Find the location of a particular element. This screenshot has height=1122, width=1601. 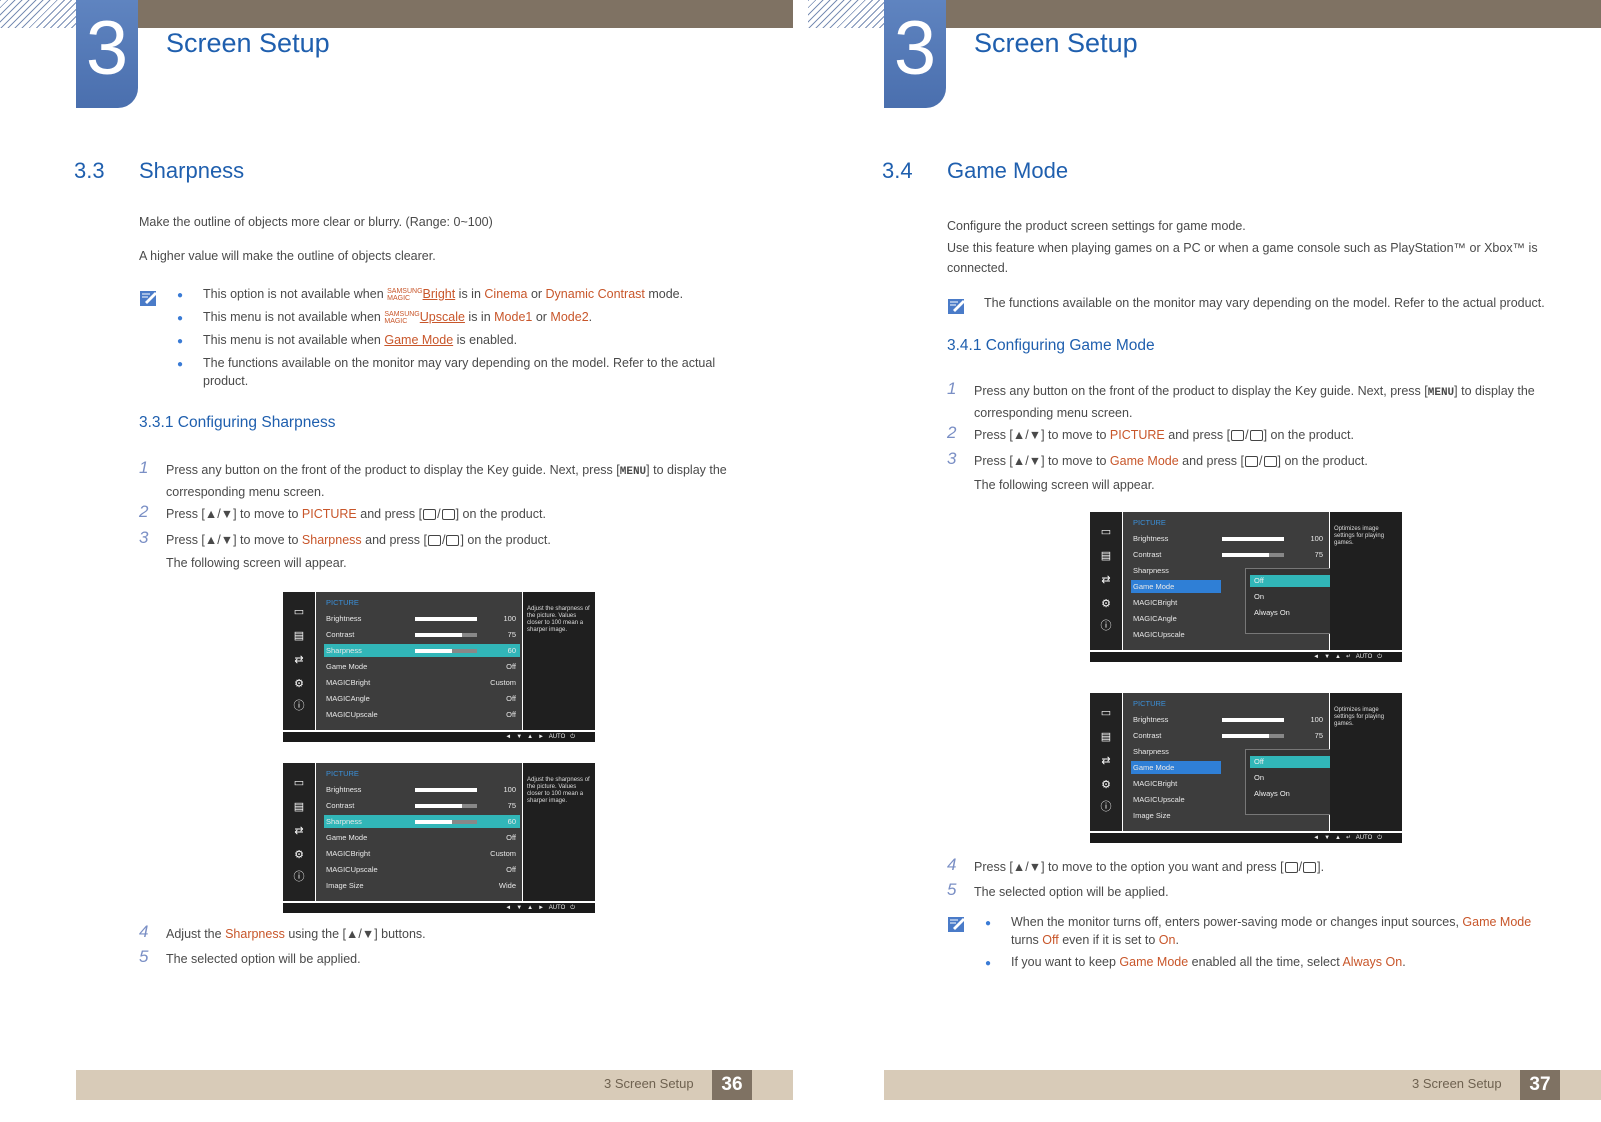

osd-row: Image Size Wide is located at coordinates (421, 885).